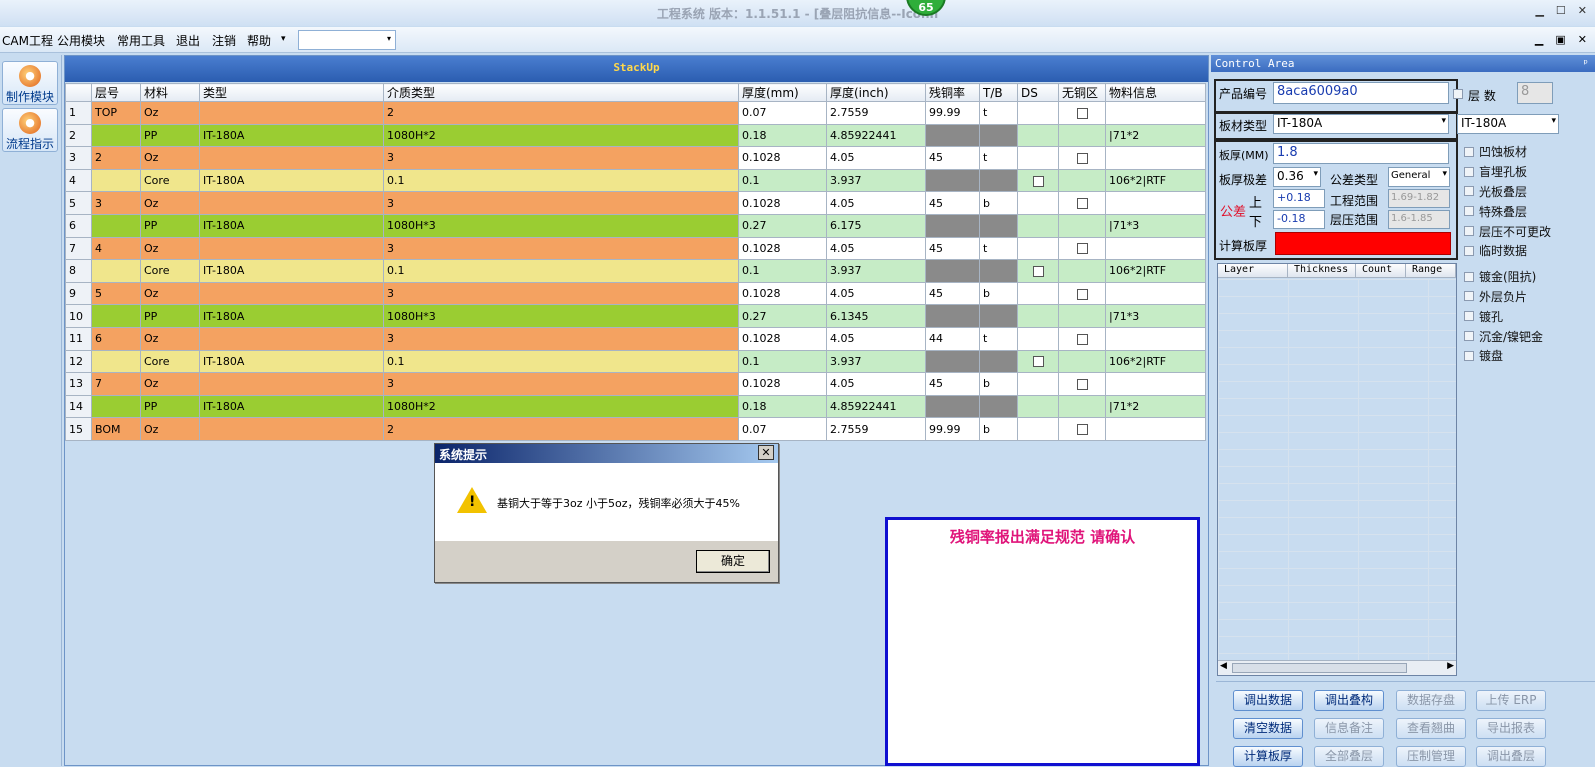  I want to click on menu-combo: ▾, so click(347, 40).